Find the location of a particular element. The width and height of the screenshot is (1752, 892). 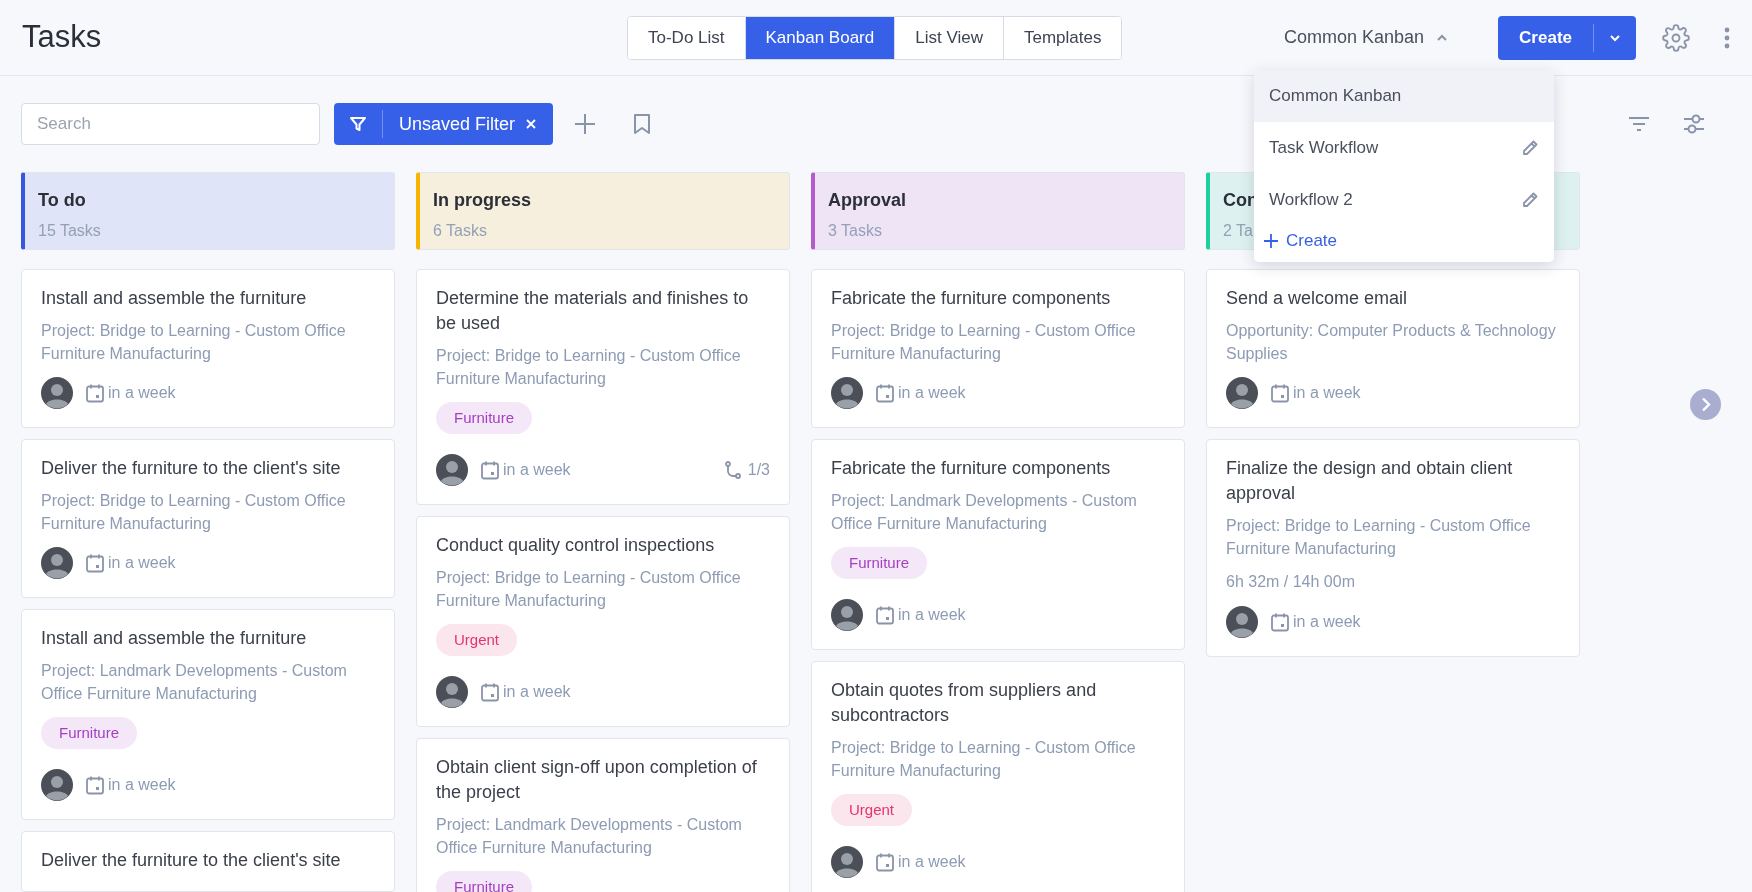

view-tab: Templates is located at coordinates (1062, 37).